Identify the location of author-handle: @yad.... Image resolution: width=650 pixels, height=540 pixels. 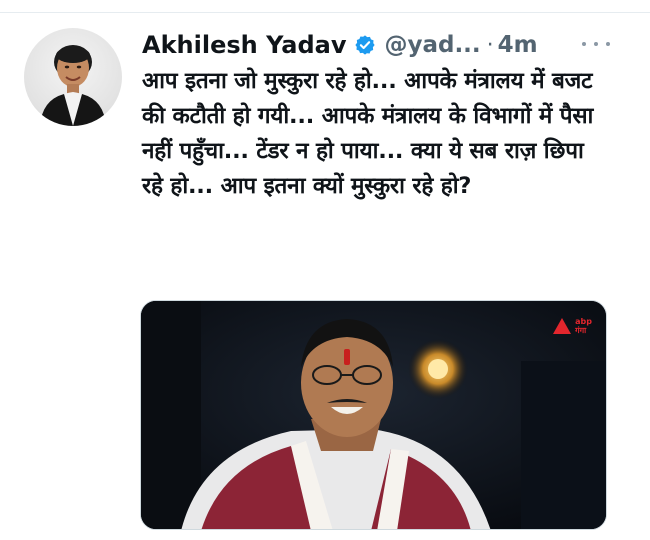
(432, 45).